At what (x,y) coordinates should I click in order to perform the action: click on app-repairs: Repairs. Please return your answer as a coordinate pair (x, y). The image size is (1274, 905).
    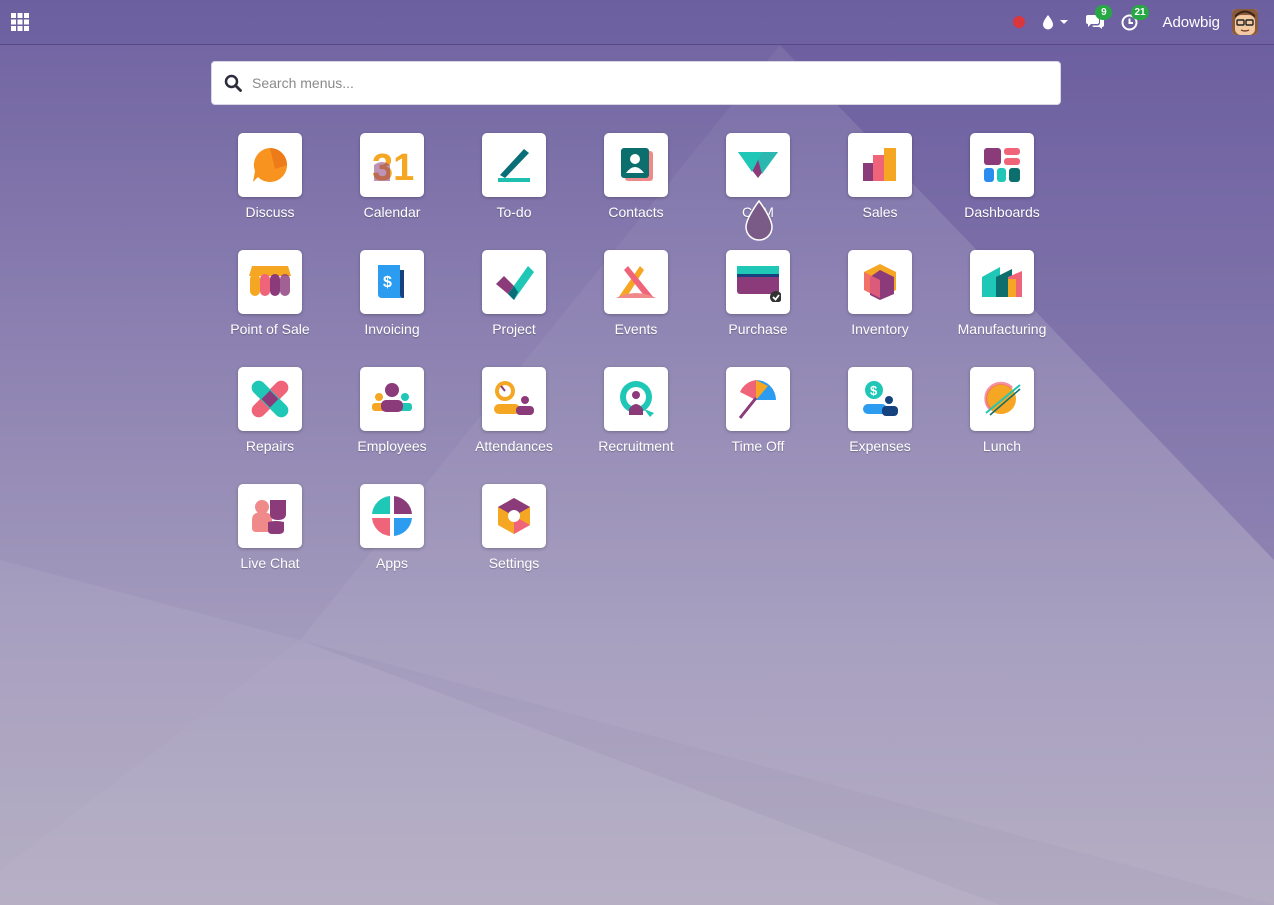
    Looking at the image, I should click on (270, 425).